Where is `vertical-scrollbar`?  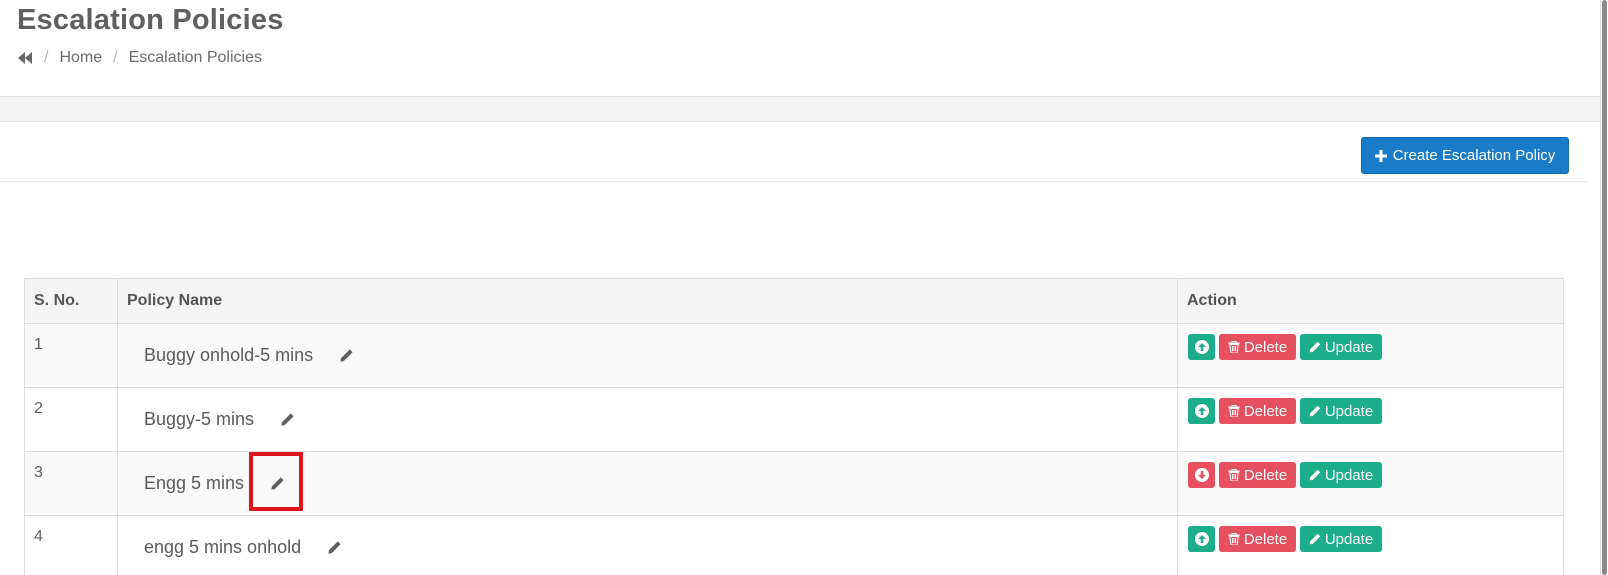
vertical-scrollbar is located at coordinates (1604, 287).